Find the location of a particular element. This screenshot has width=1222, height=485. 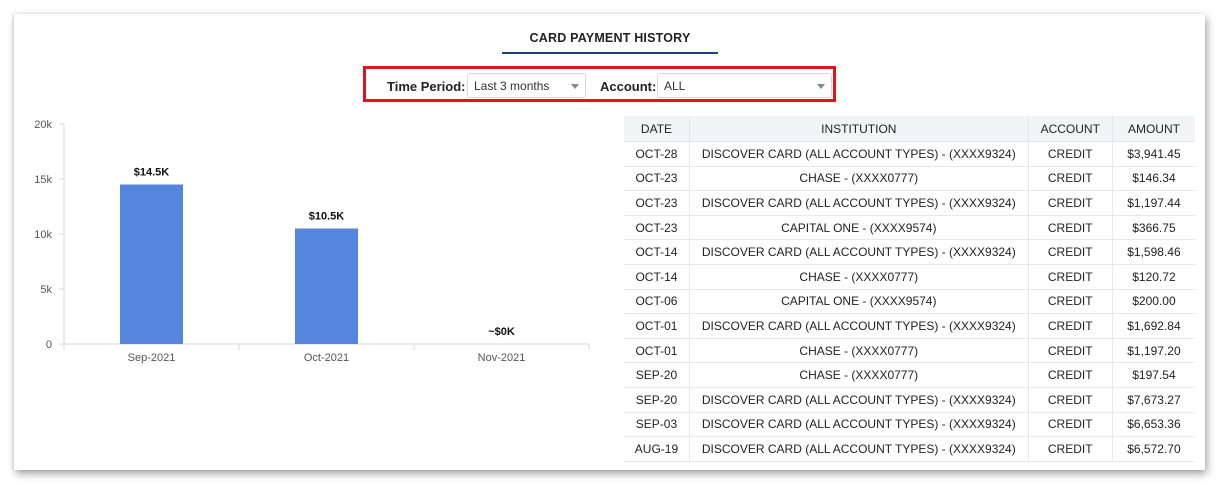

account-select: ALL is located at coordinates (744, 85).